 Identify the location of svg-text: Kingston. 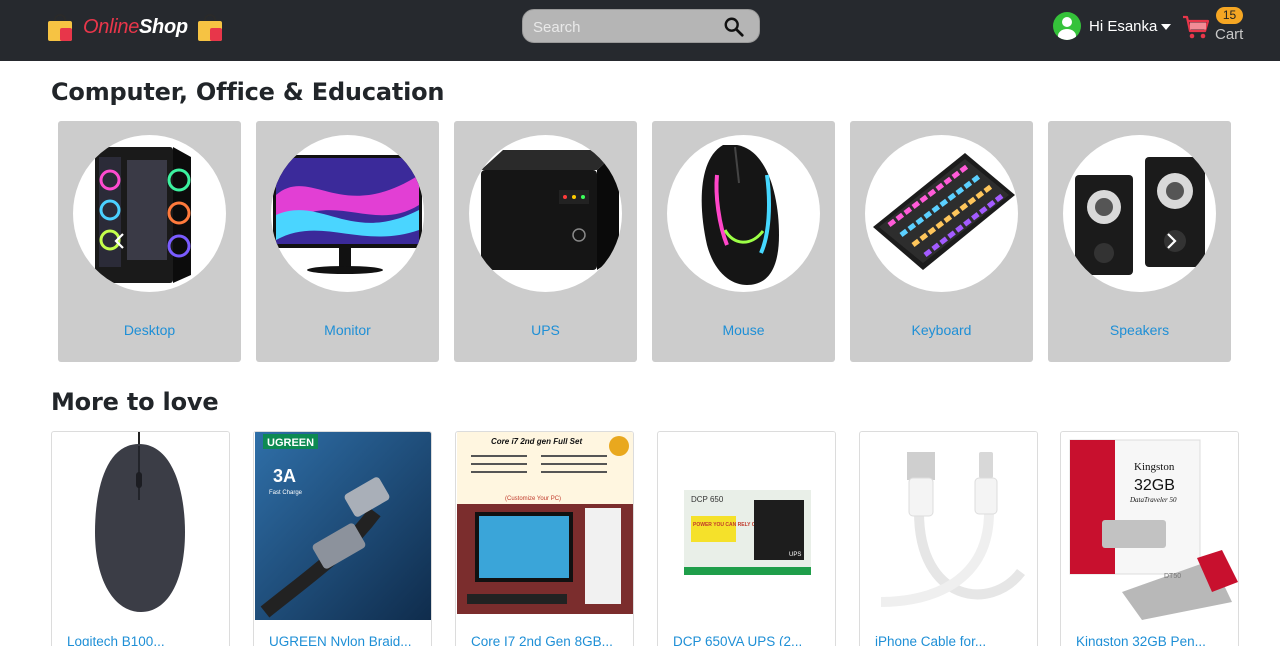
(1154, 467).